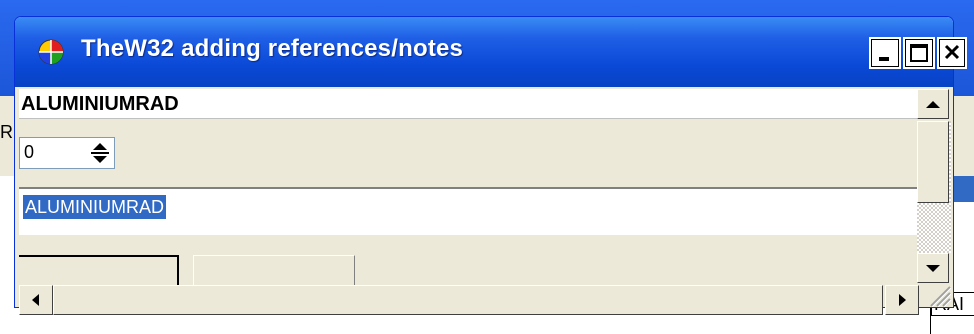 This screenshot has width=974, height=334. I want to click on vertical-scrollbar, so click(934, 187).